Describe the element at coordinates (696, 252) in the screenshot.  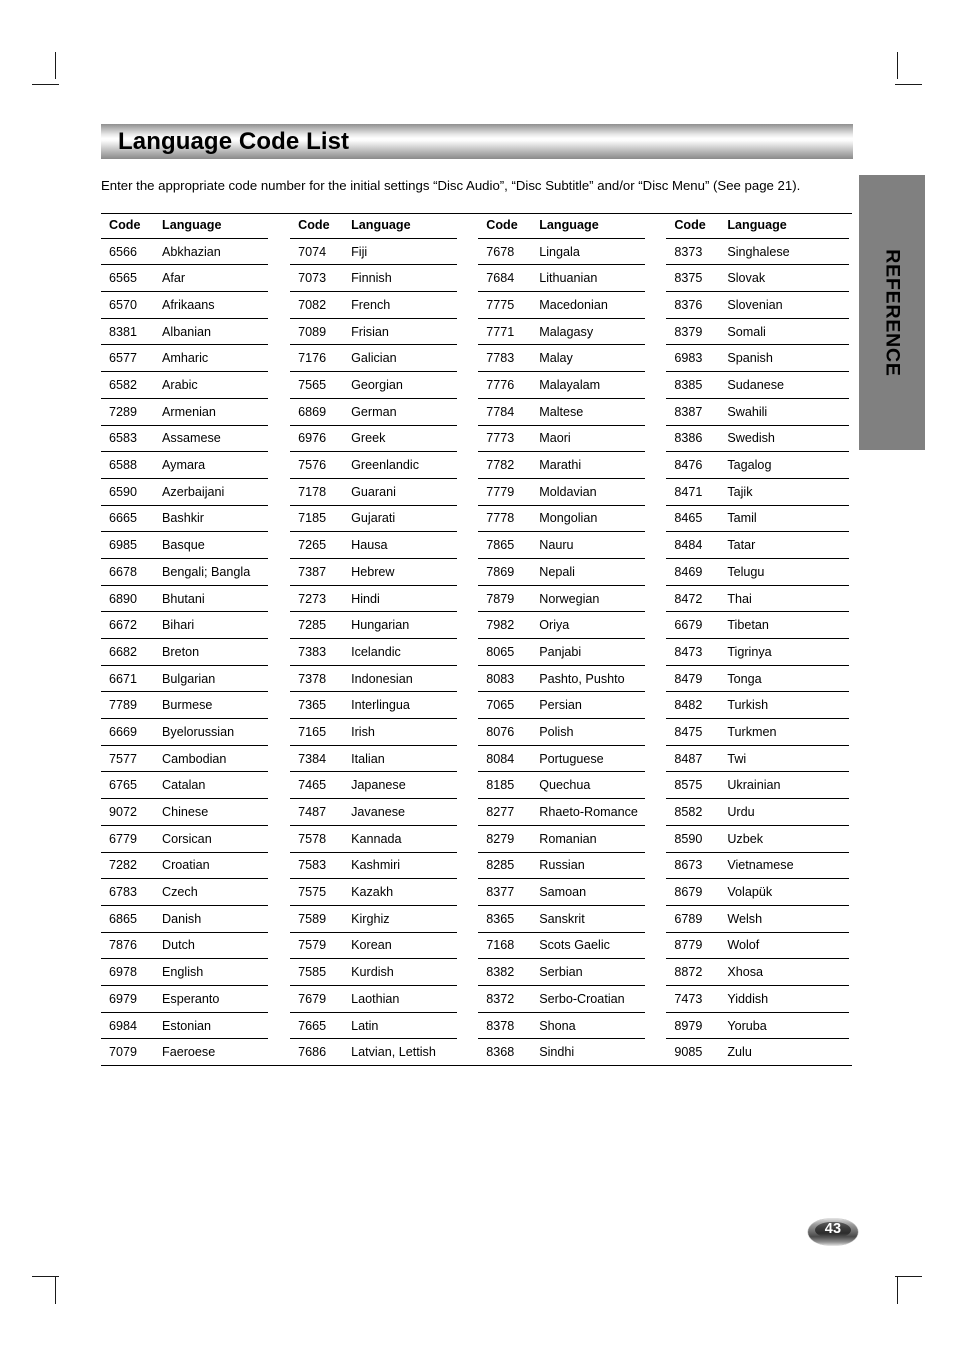
I see `cell-code: 8373` at that location.